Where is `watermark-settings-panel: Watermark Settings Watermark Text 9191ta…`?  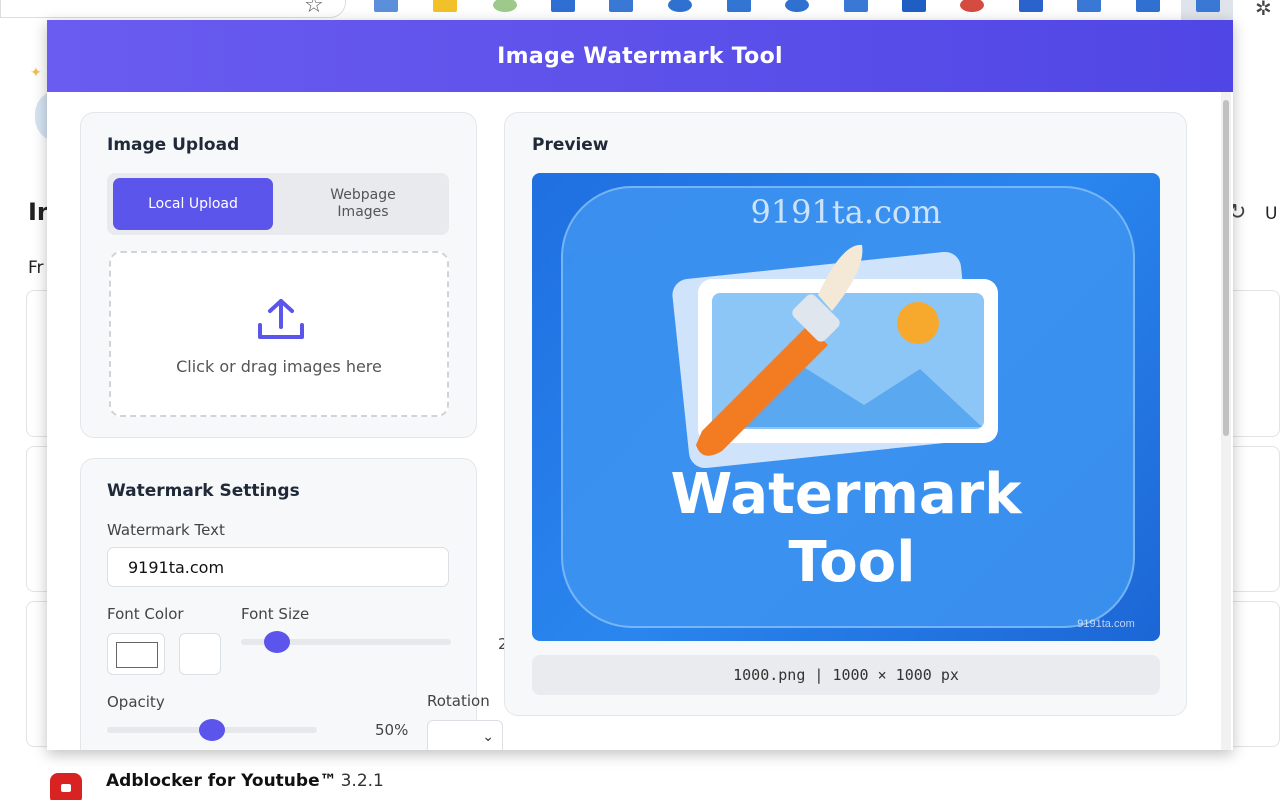 watermark-settings-panel: Watermark Settings Watermark Text 9191ta… is located at coordinates (294, 604).